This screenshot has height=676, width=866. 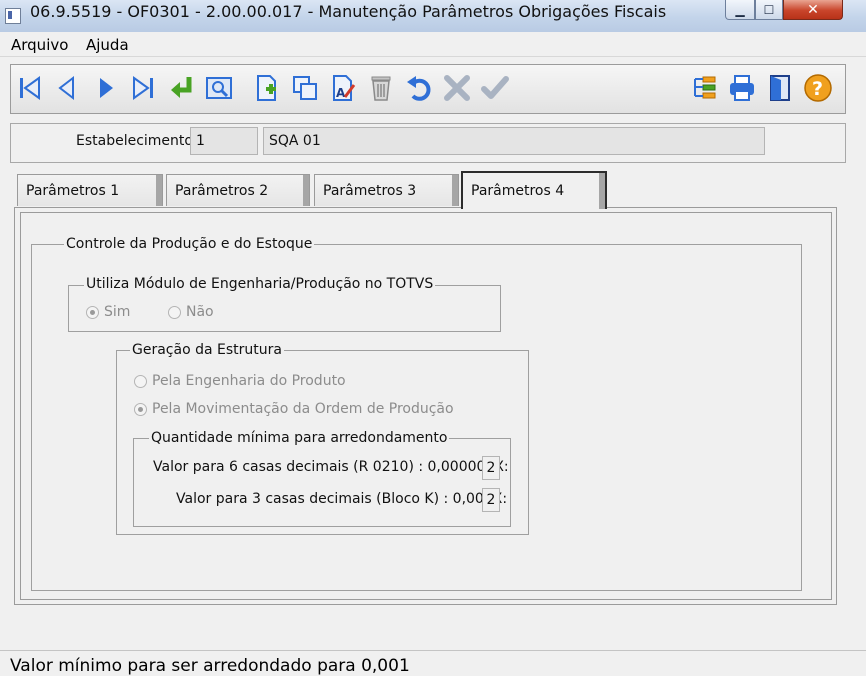 I want to click on close-button: ✕, so click(x=813, y=10).